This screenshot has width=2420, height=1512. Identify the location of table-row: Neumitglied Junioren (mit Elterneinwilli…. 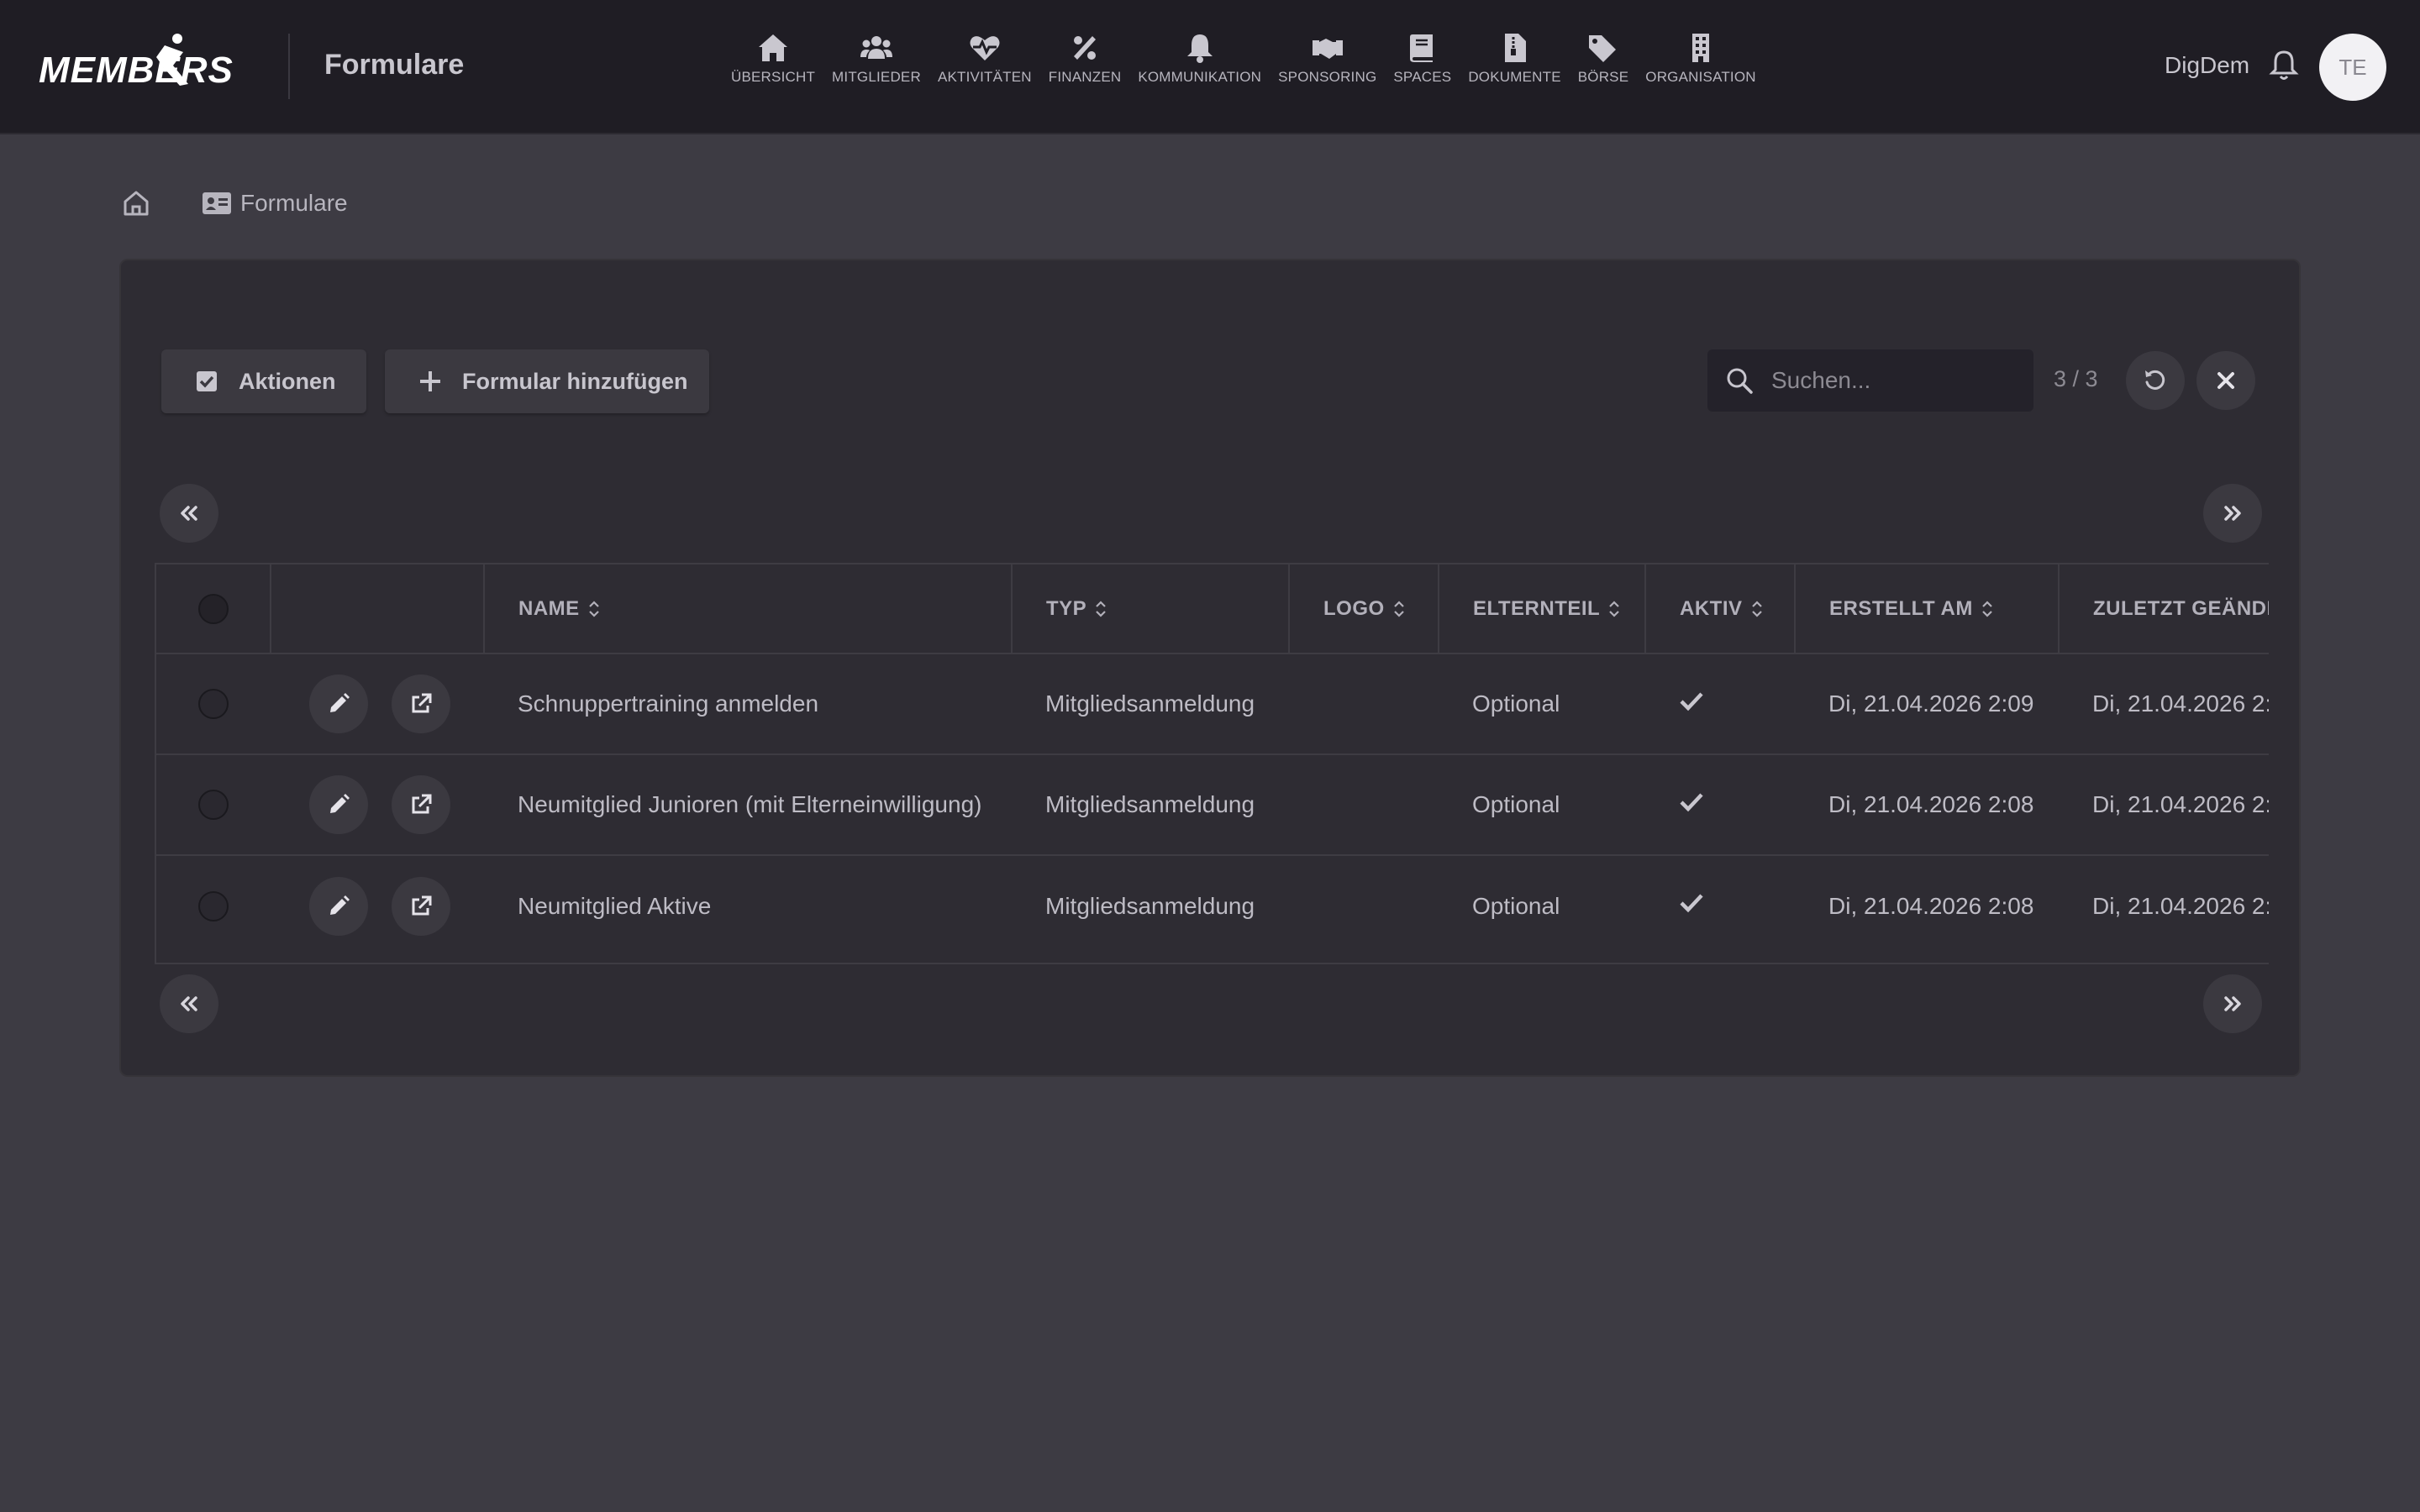
(1212, 805).